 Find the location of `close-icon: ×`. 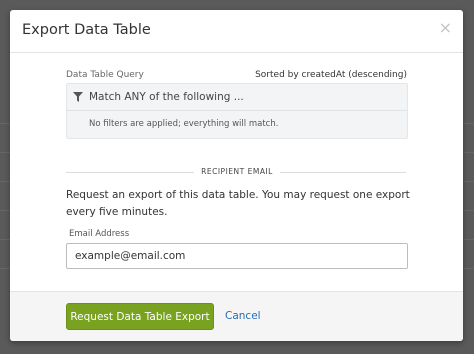

close-icon: × is located at coordinates (445, 28).